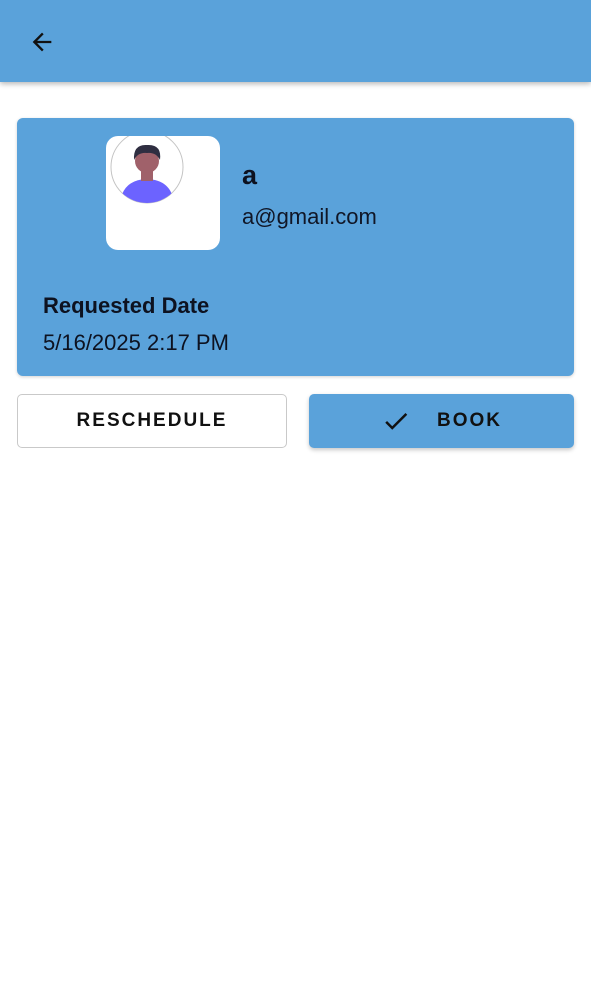 This screenshot has height=992, width=591. What do you see at coordinates (469, 420) in the screenshot?
I see `book-button-label: BOOK` at bounding box center [469, 420].